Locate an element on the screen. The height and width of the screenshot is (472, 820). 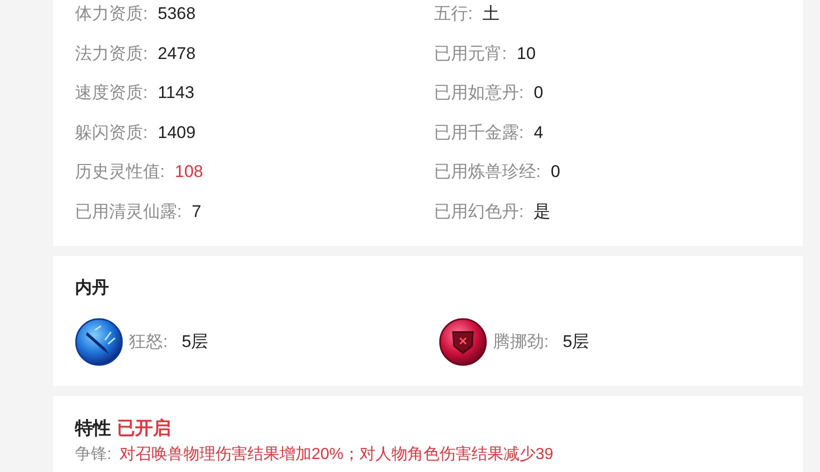
attribute-label: 五行: is located at coordinates (453, 14).